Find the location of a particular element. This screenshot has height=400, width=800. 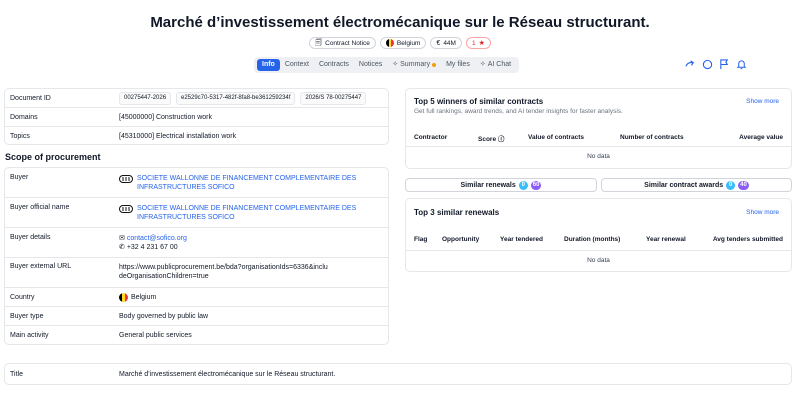

topics-label: Topics is located at coordinates (20, 136).